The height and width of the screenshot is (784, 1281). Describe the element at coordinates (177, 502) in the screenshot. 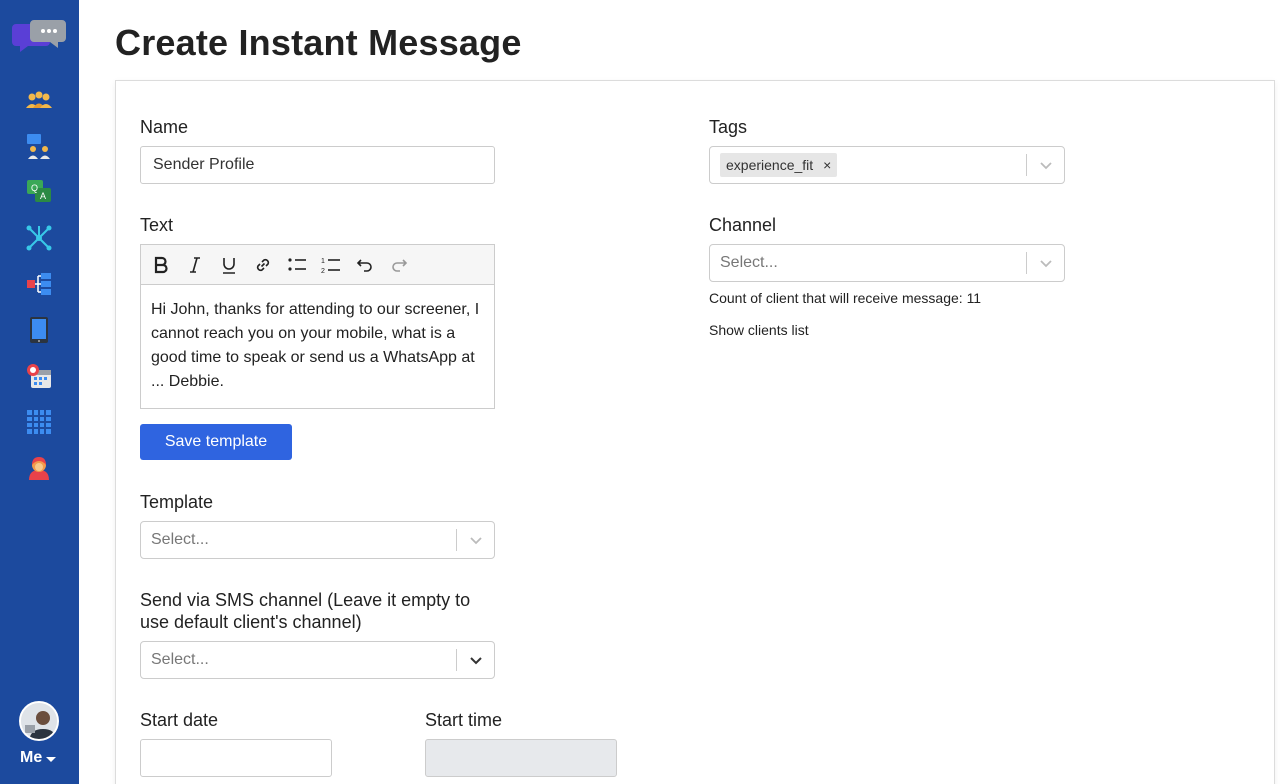

I see `template-label: Template` at that location.